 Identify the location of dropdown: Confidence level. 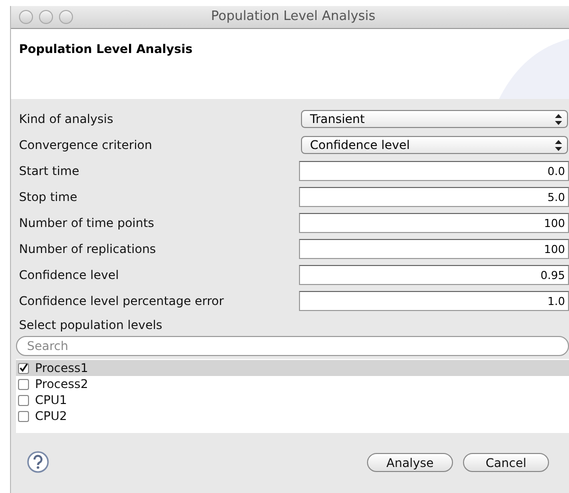
(434, 145).